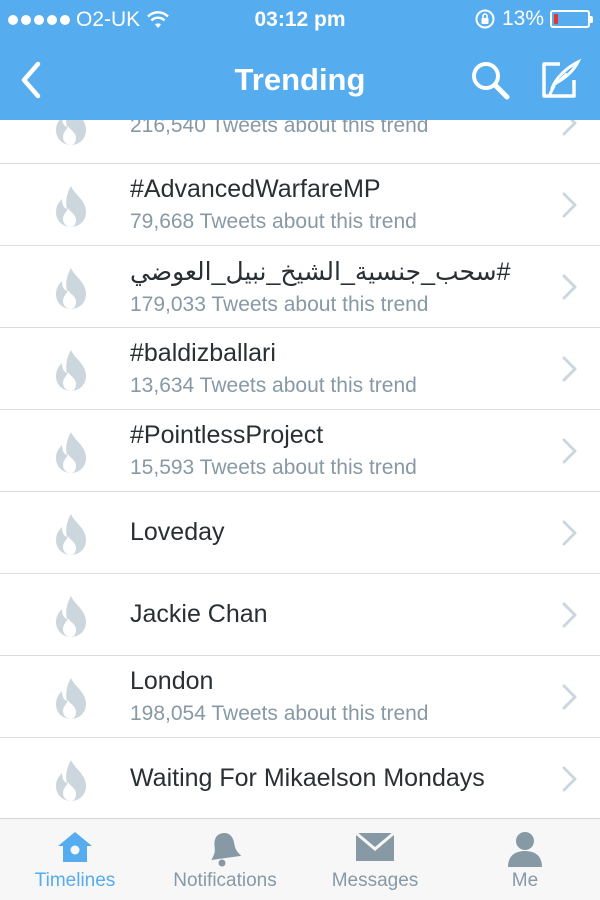  I want to click on trend-name: #baldizballari, so click(203, 353).